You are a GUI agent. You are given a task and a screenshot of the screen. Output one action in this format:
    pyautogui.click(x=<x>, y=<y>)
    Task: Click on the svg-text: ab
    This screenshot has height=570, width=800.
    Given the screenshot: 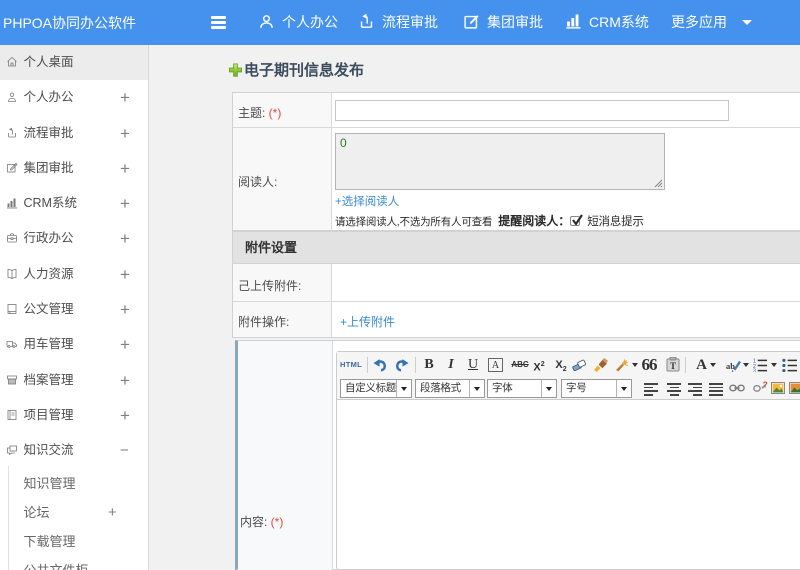 What is the action you would take?
    pyautogui.click(x=730, y=366)
    